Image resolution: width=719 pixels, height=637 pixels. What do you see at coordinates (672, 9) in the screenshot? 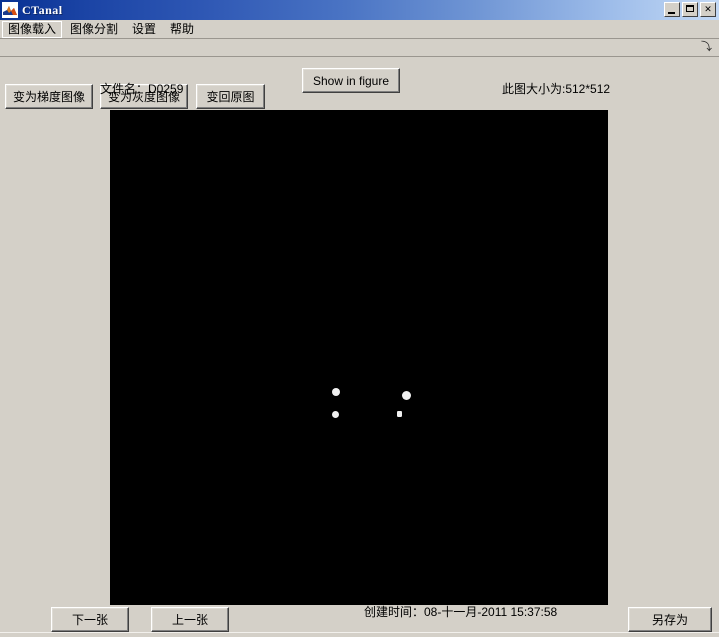
I see `minimize-button` at bounding box center [672, 9].